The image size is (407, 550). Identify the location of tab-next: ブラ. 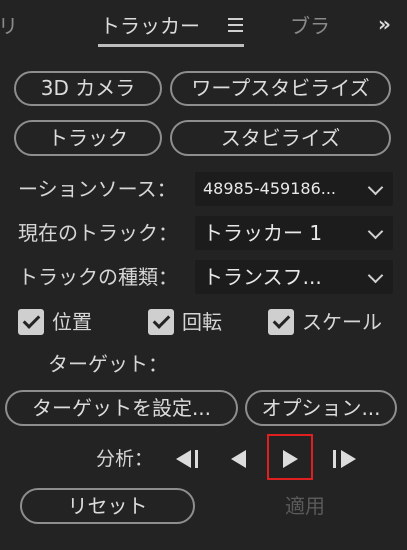
(310, 26).